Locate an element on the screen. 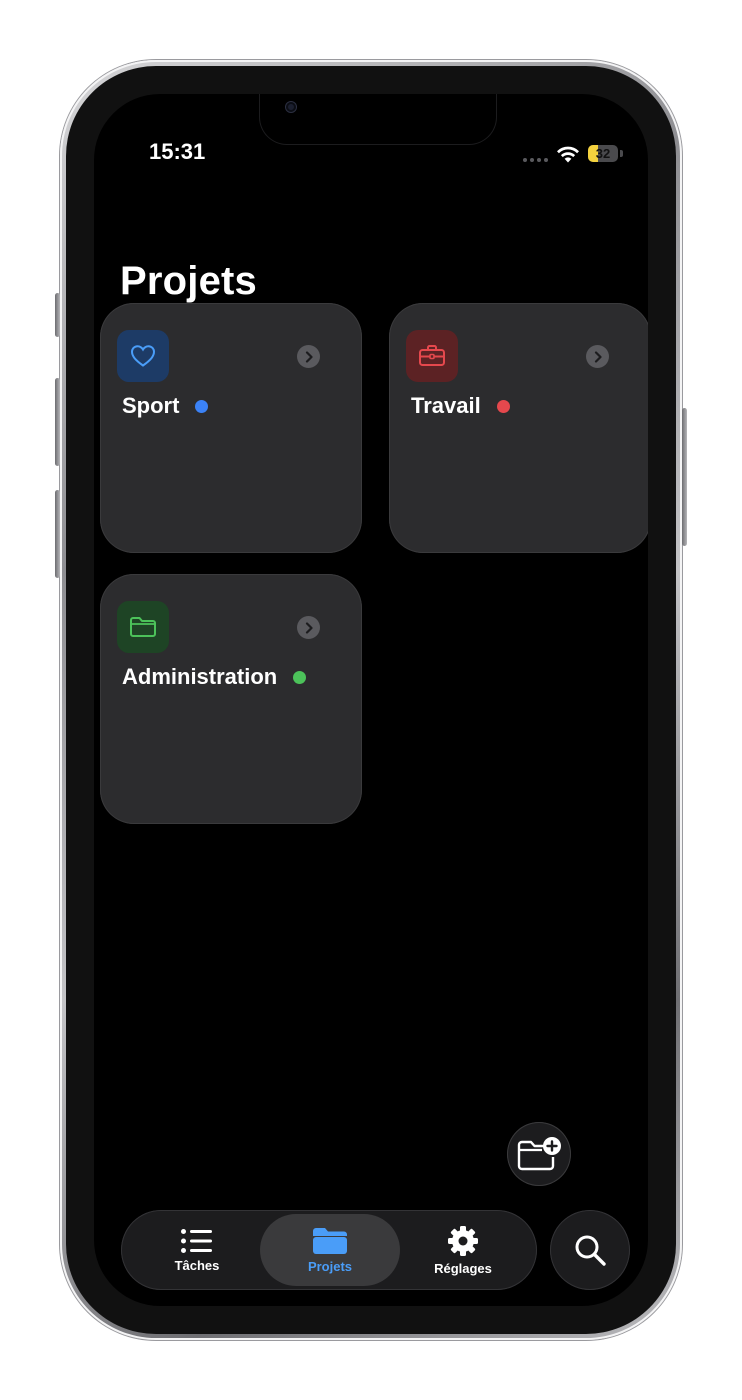 The height and width of the screenshot is (1400, 742). tab-label: Réglages is located at coordinates (463, 1268).